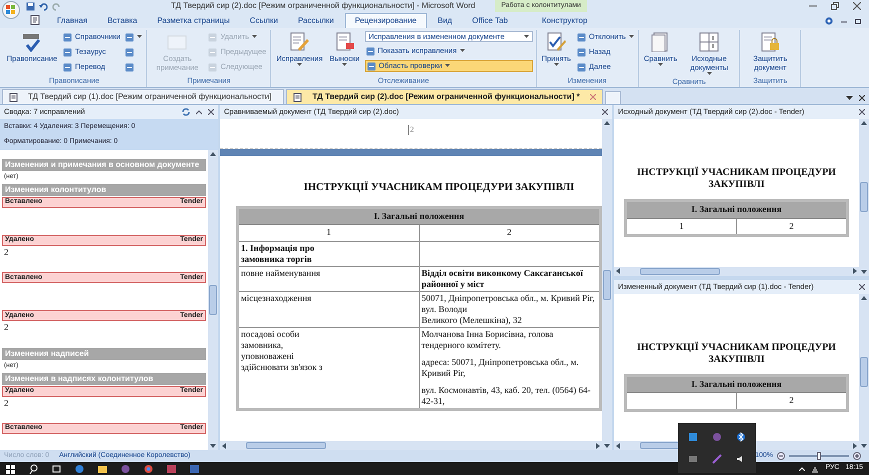 This screenshot has height=475, width=869. What do you see at coordinates (815, 468) in the screenshot?
I see `network-icon` at bounding box center [815, 468].